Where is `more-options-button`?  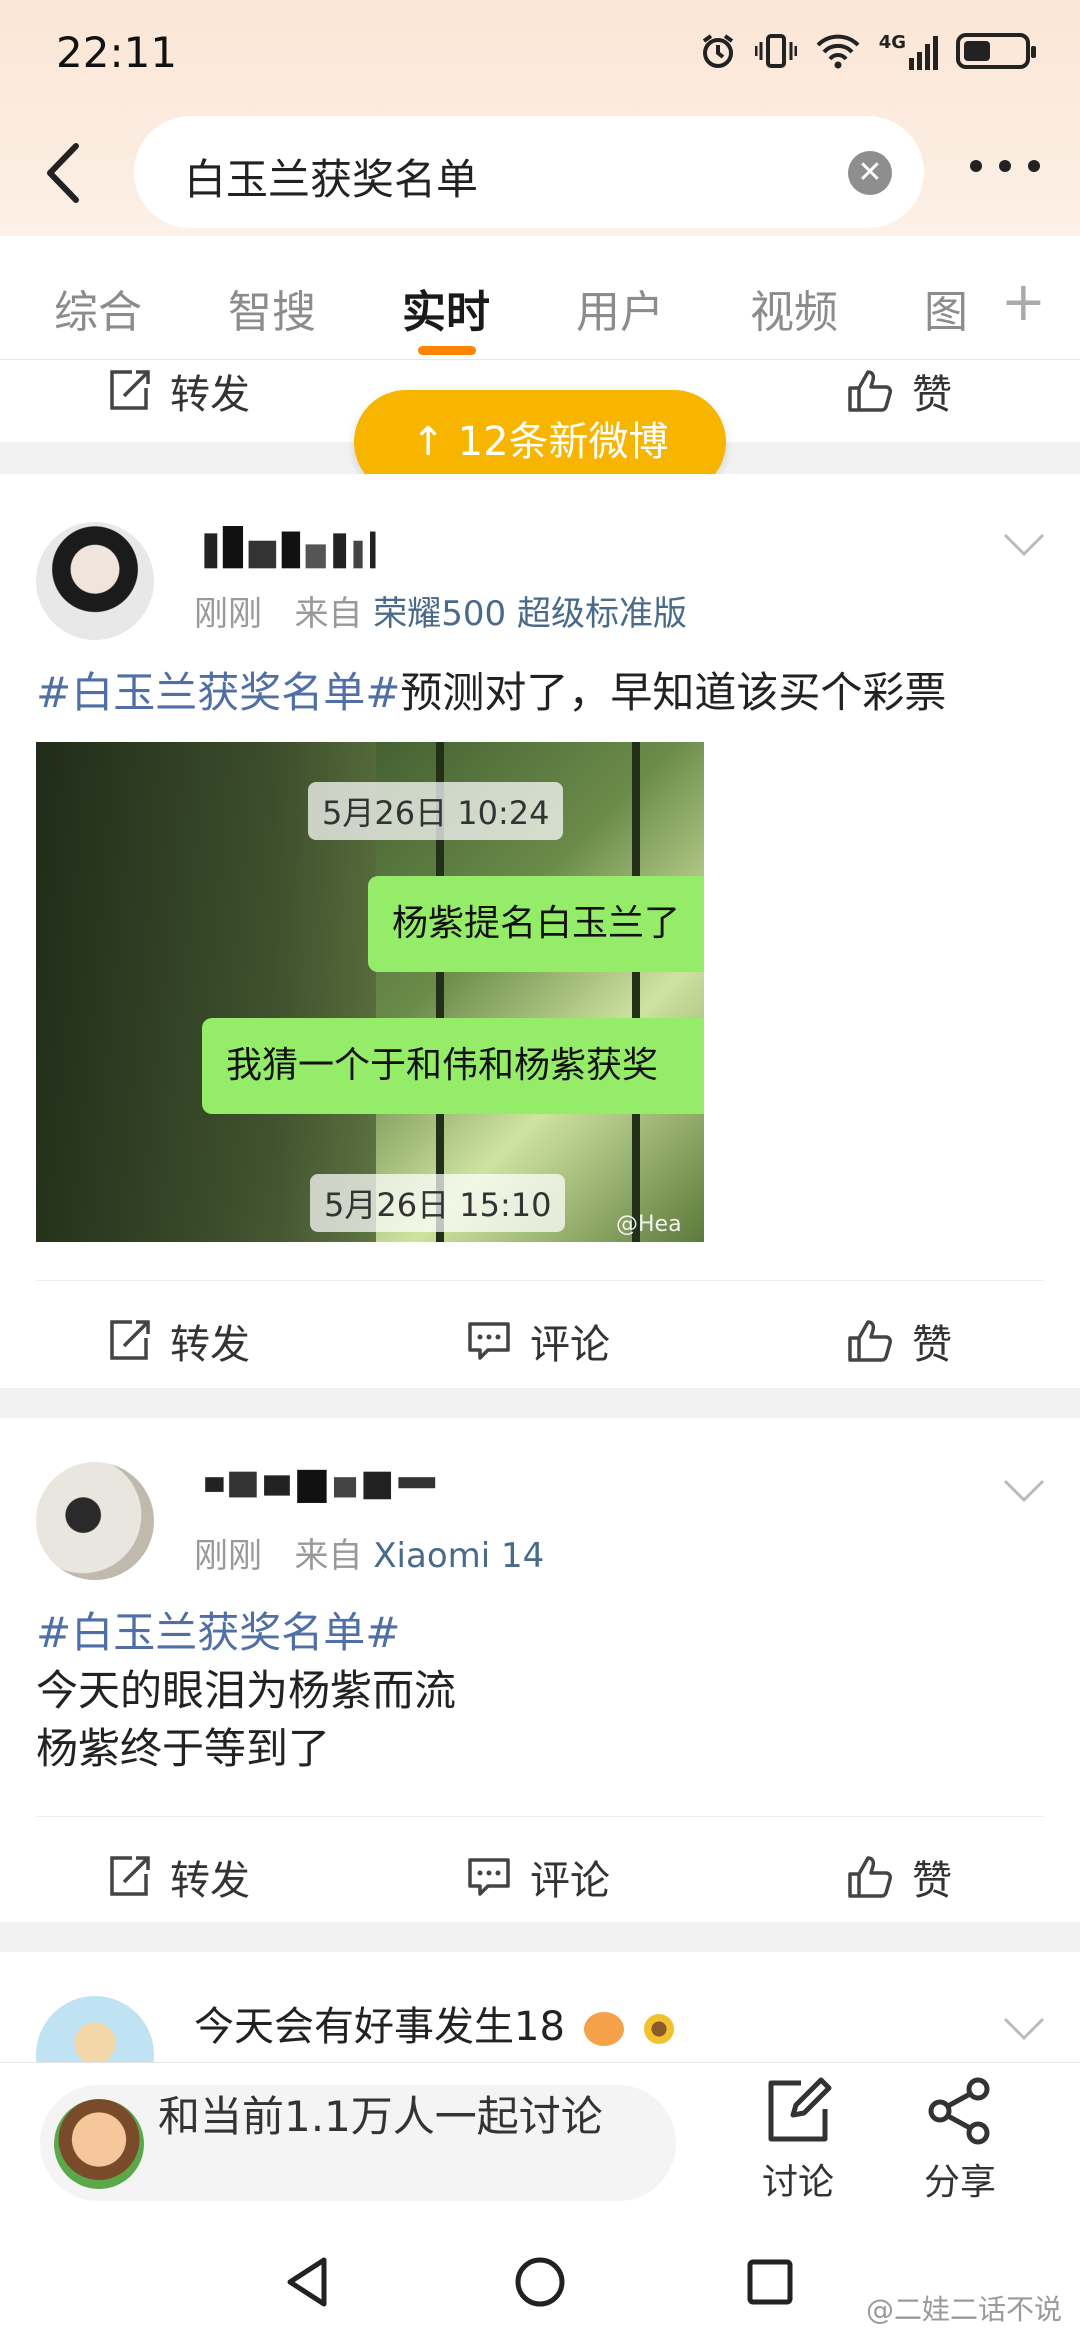 more-options-button is located at coordinates (1005, 170).